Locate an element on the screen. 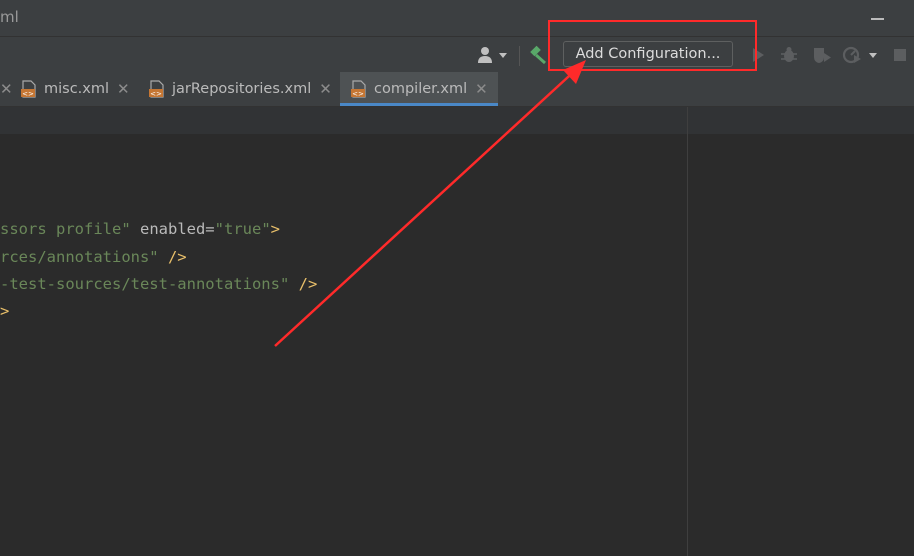 This screenshot has height=556, width=914. tab-label: compiler.xml is located at coordinates (421, 89).